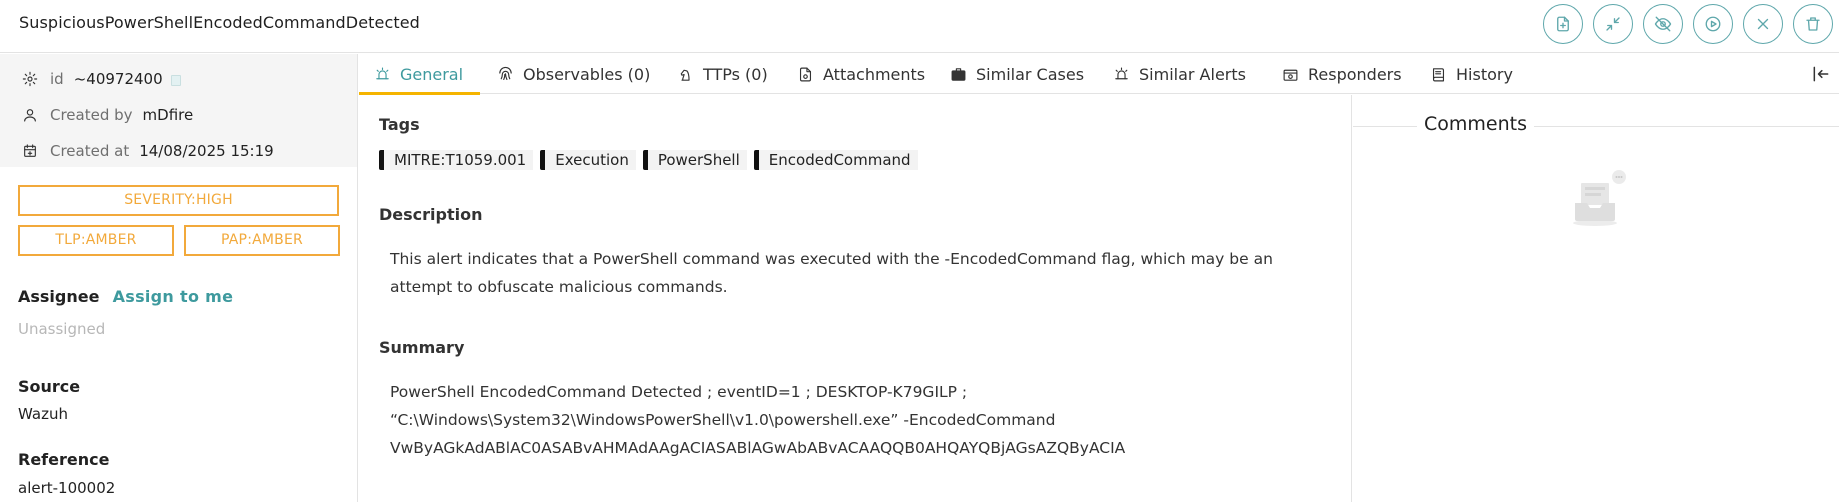 The height and width of the screenshot is (502, 1839). What do you see at coordinates (1688, 24) in the screenshot?
I see `header-actions` at bounding box center [1688, 24].